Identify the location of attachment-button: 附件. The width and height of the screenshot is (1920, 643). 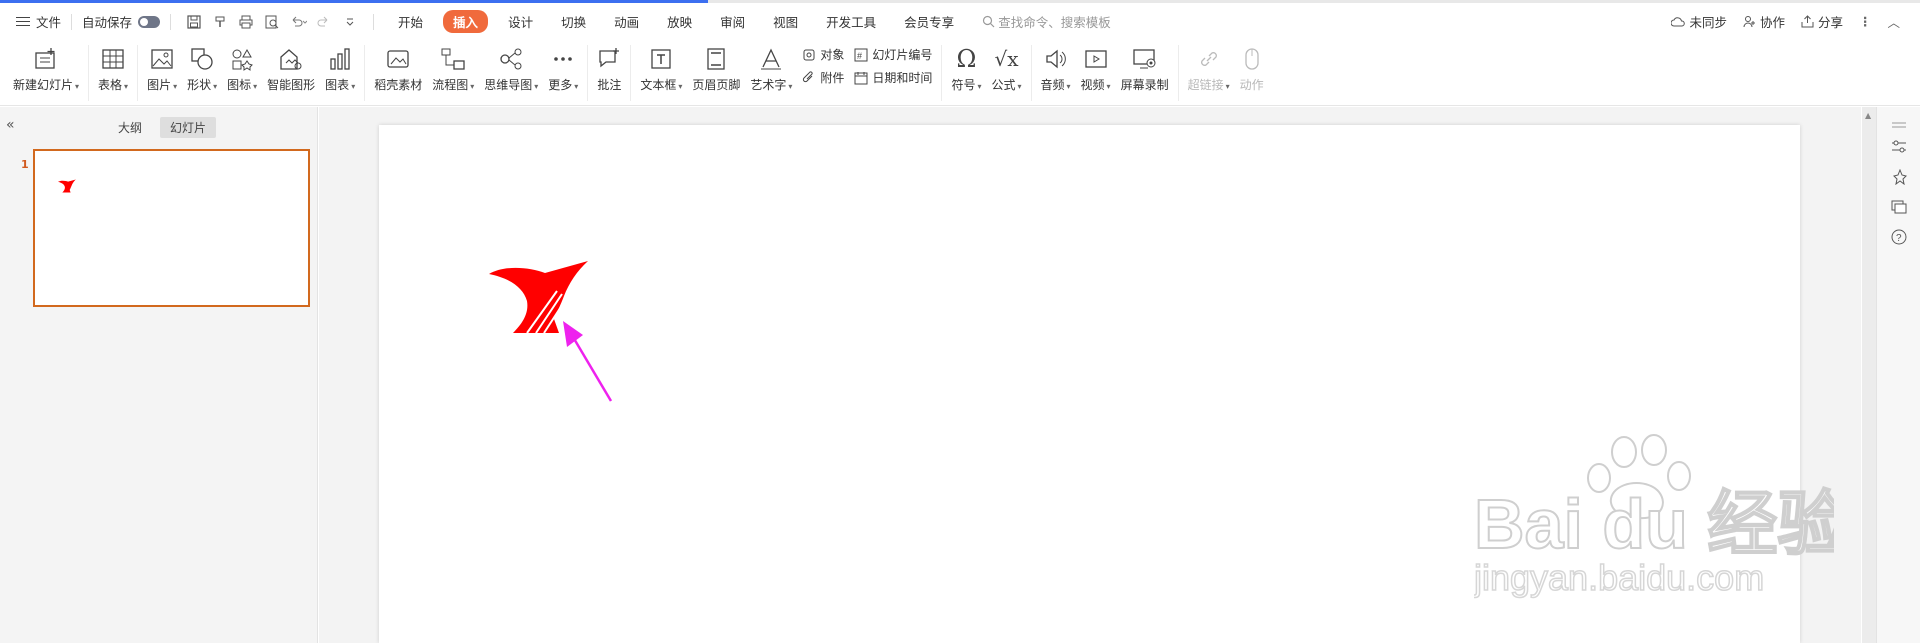
(823, 77).